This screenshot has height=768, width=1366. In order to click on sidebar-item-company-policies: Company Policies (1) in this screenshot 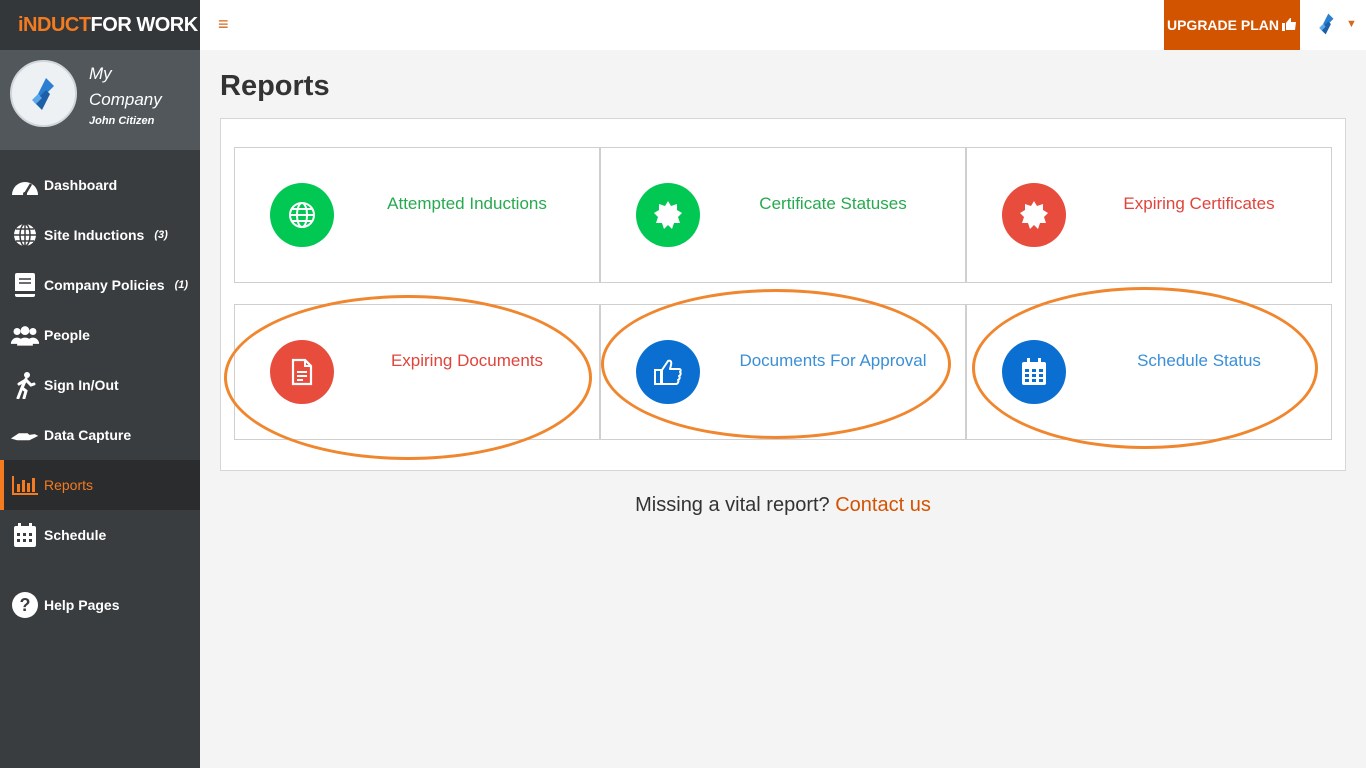, I will do `click(100, 285)`.